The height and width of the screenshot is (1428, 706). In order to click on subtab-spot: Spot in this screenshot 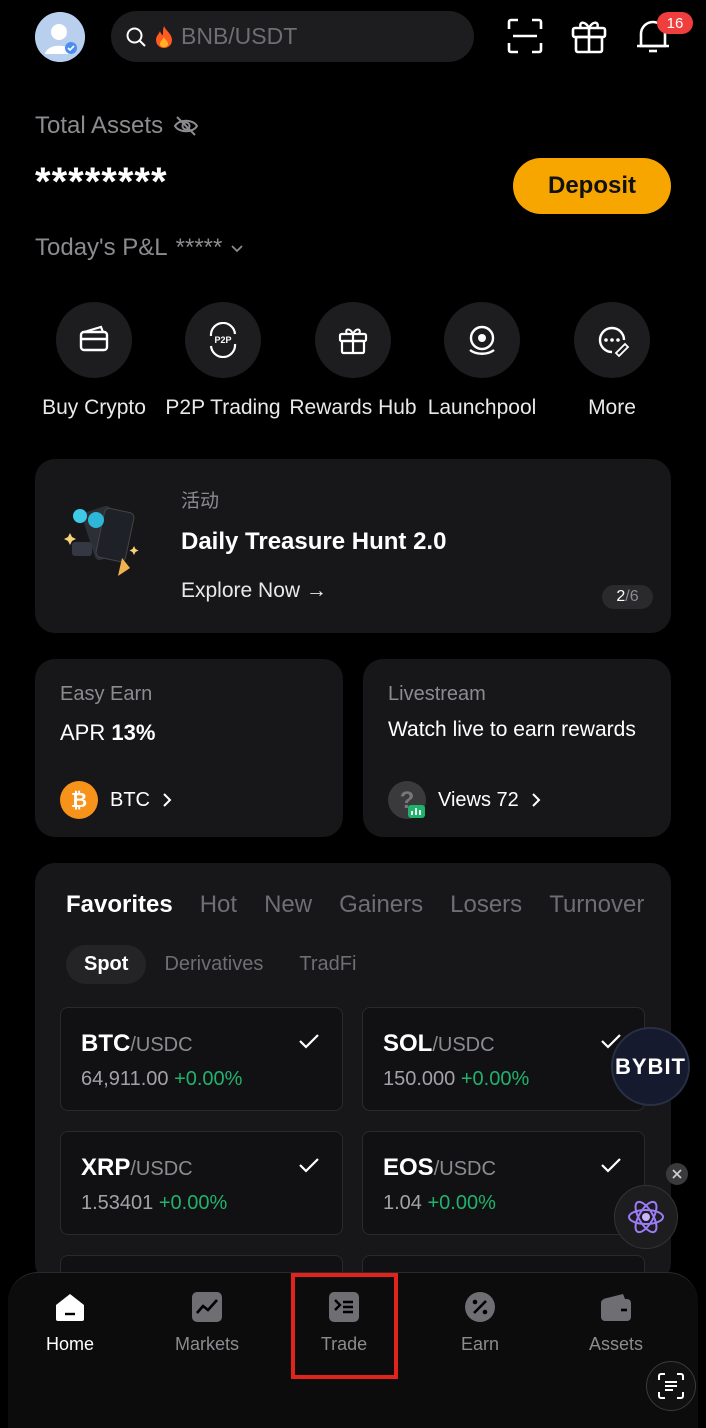, I will do `click(106, 964)`.